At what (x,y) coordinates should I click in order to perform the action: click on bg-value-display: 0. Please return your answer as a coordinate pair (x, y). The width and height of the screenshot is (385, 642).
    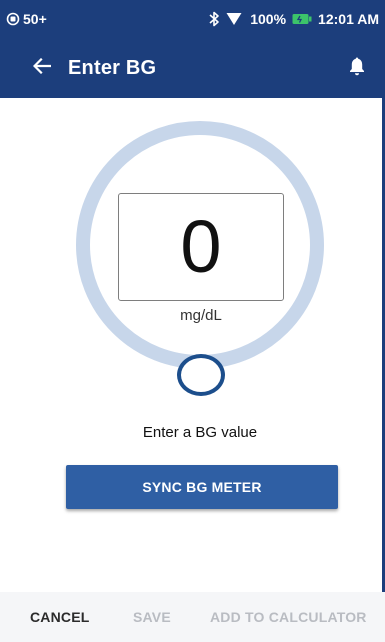
    Looking at the image, I should click on (201, 247).